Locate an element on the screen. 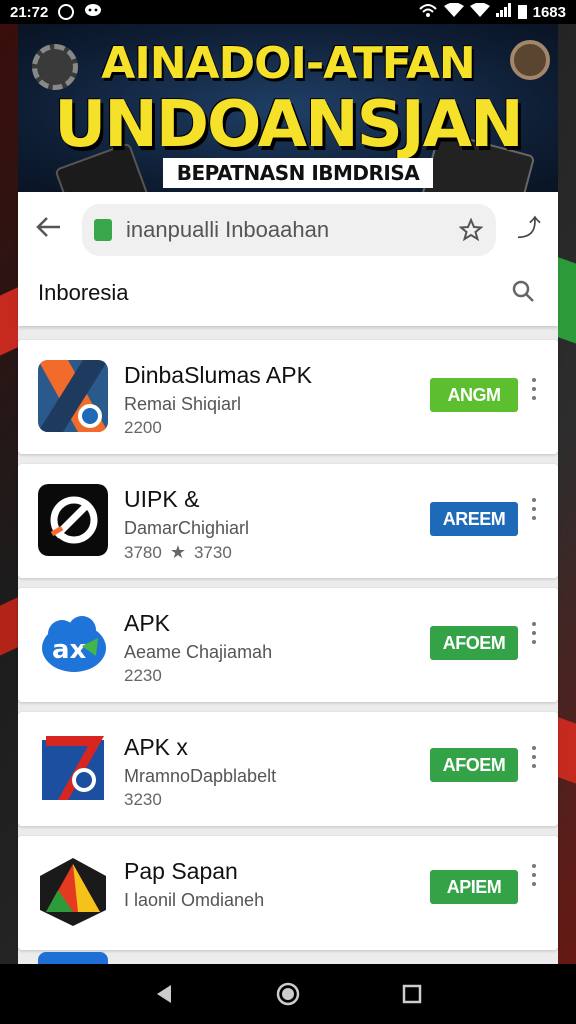  app-developer: MramnoDapblabelt is located at coordinates (200, 776).